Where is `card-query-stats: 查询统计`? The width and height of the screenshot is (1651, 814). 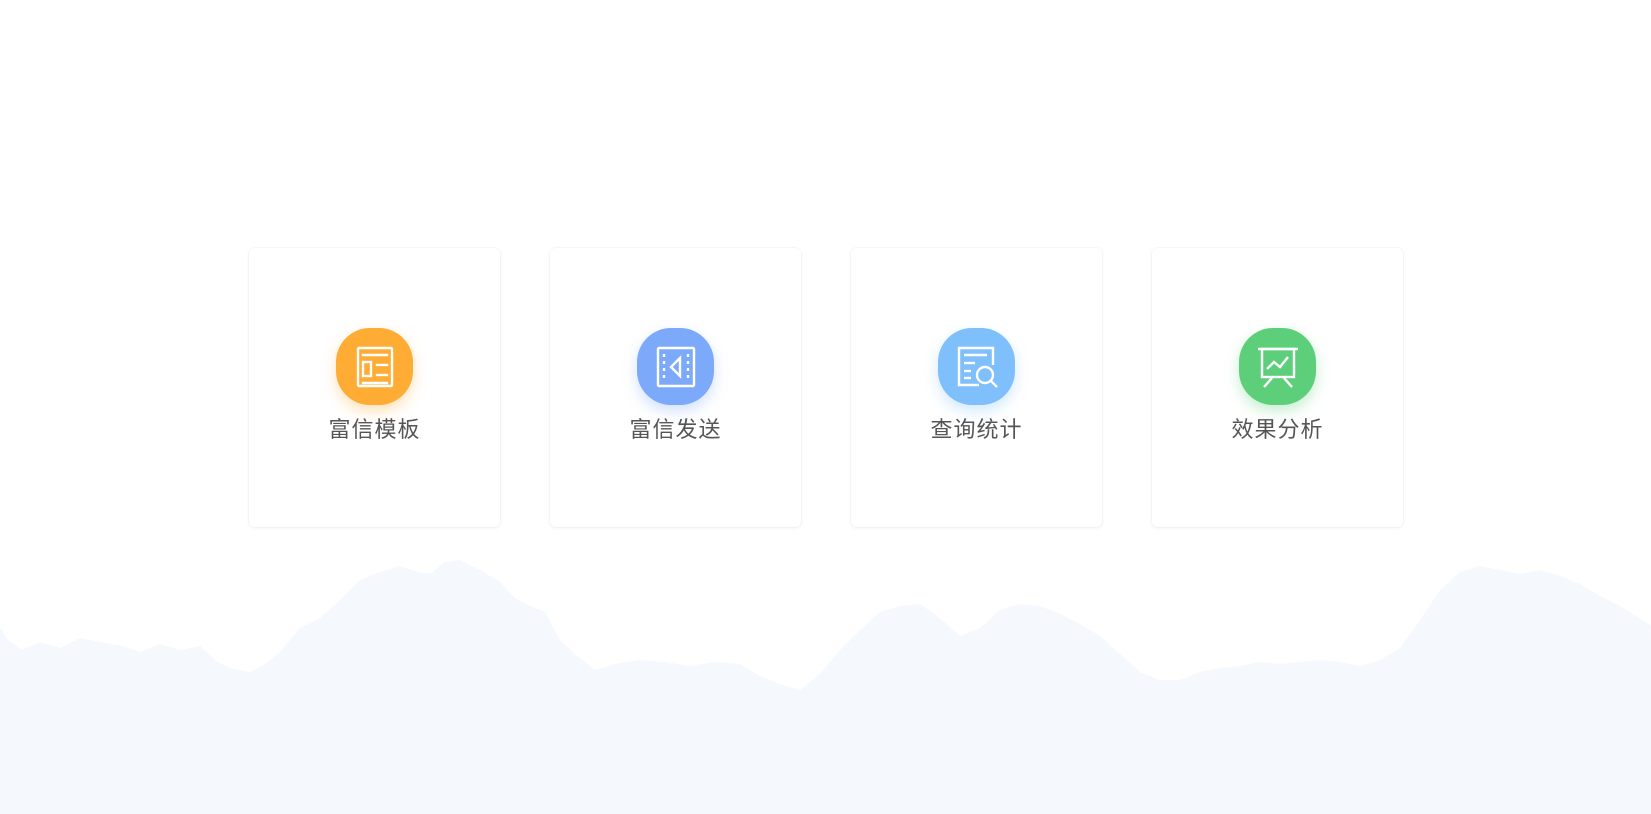
card-query-stats: 查询统计 is located at coordinates (976, 387).